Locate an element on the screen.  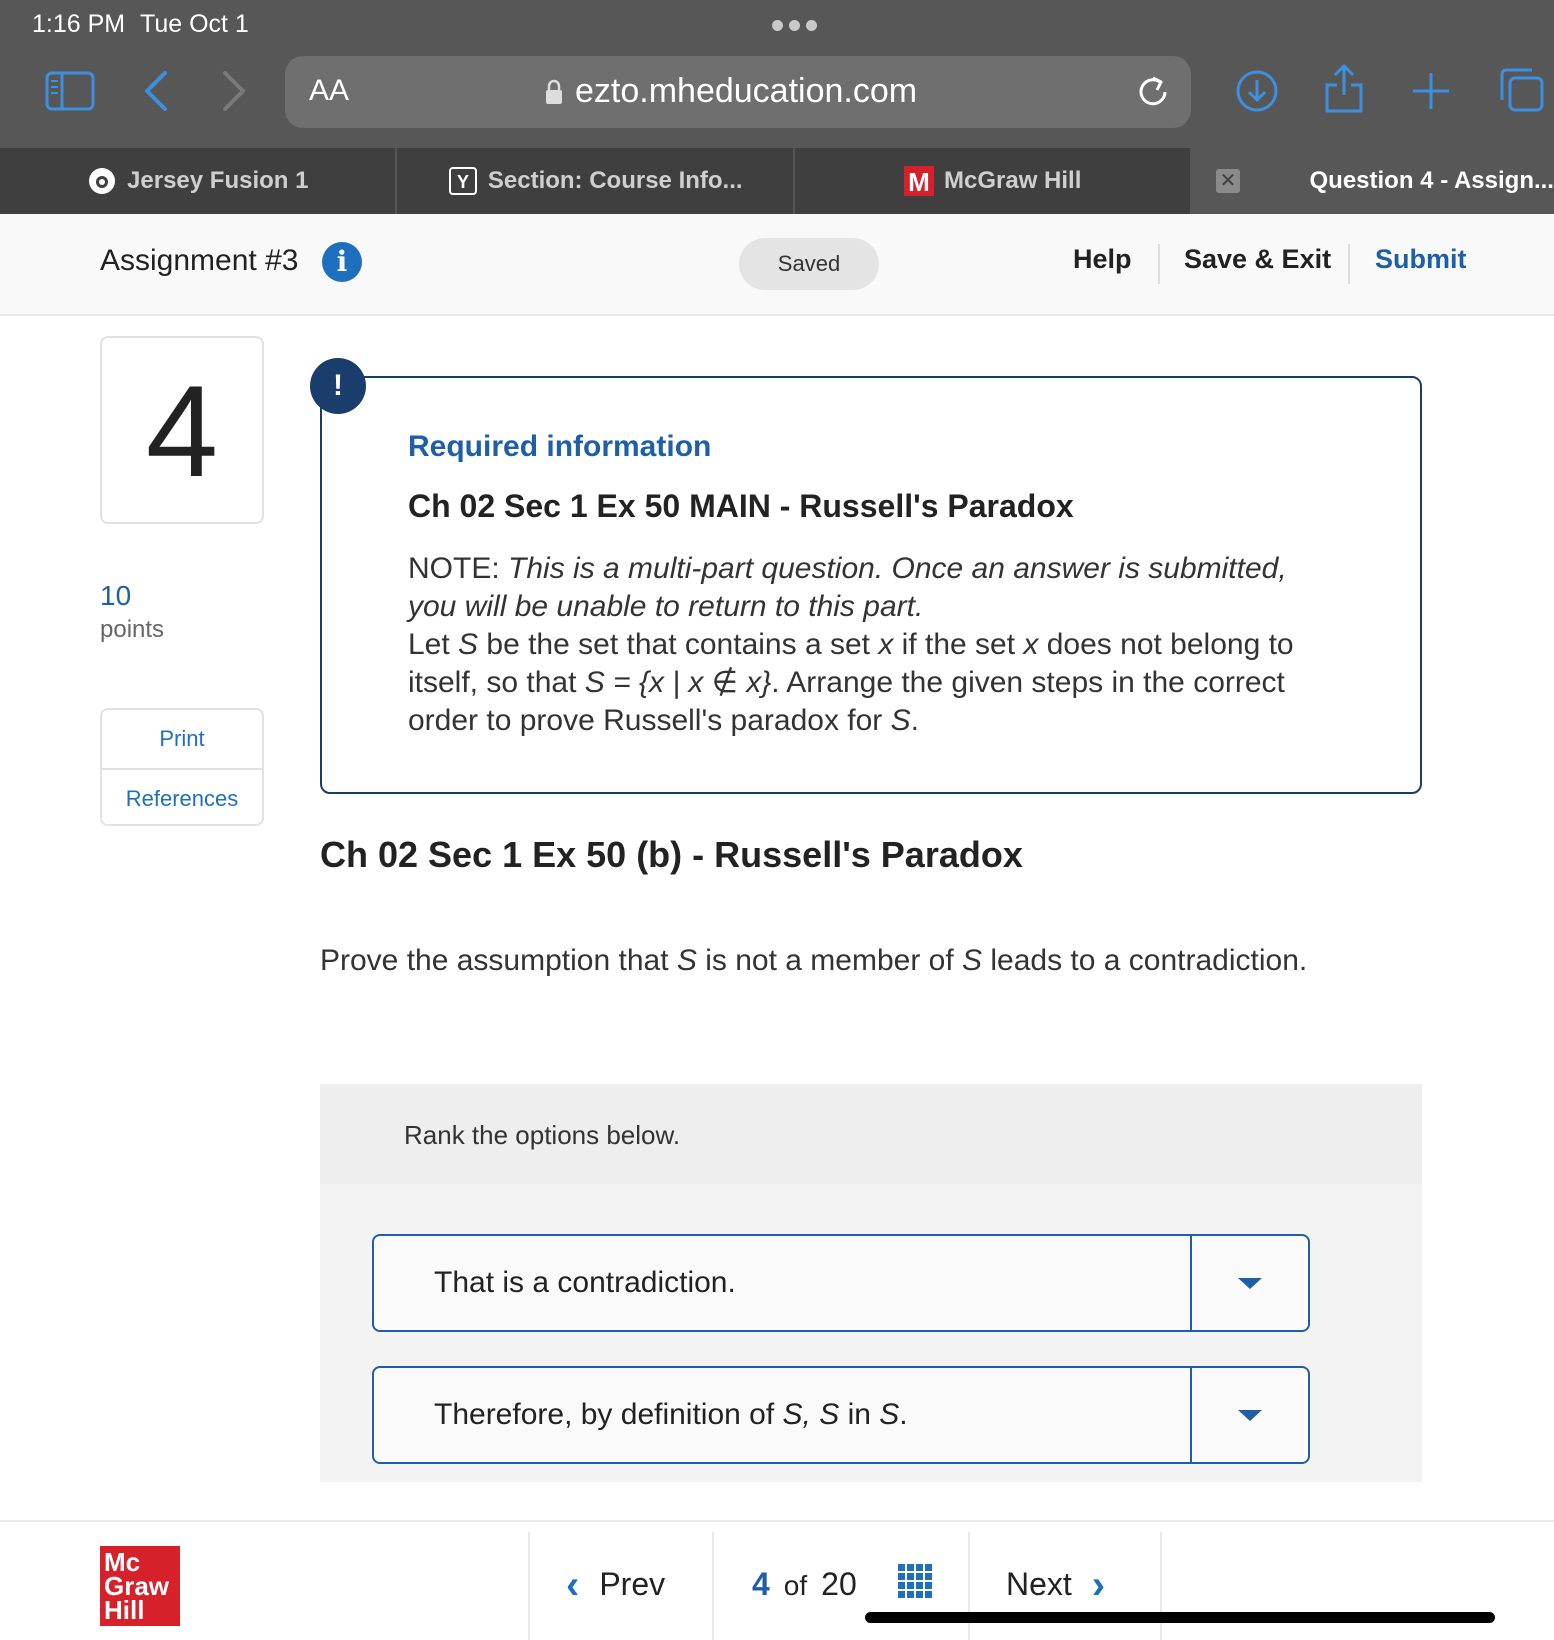
rank-option-text: That is a contradiction. is located at coordinates (585, 1282).